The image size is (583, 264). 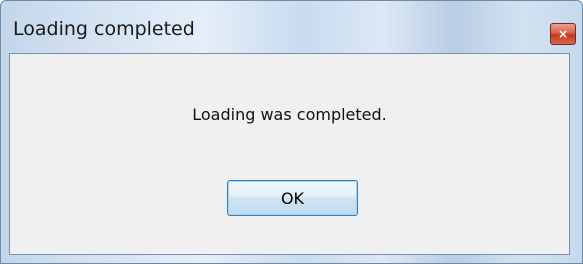 What do you see at coordinates (292, 198) in the screenshot?
I see `ok-button: OK` at bounding box center [292, 198].